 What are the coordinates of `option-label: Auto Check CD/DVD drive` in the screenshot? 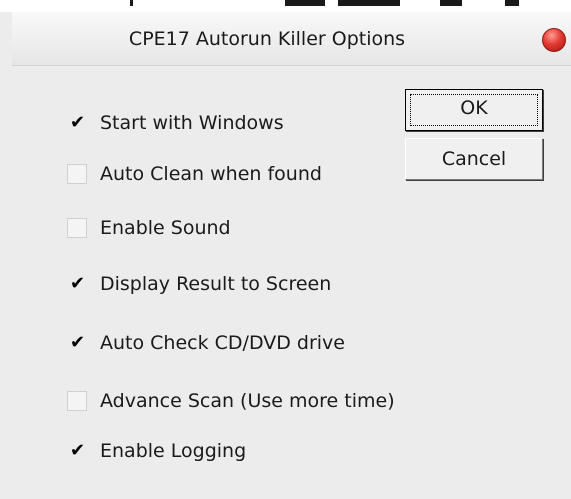 It's located at (222, 343).